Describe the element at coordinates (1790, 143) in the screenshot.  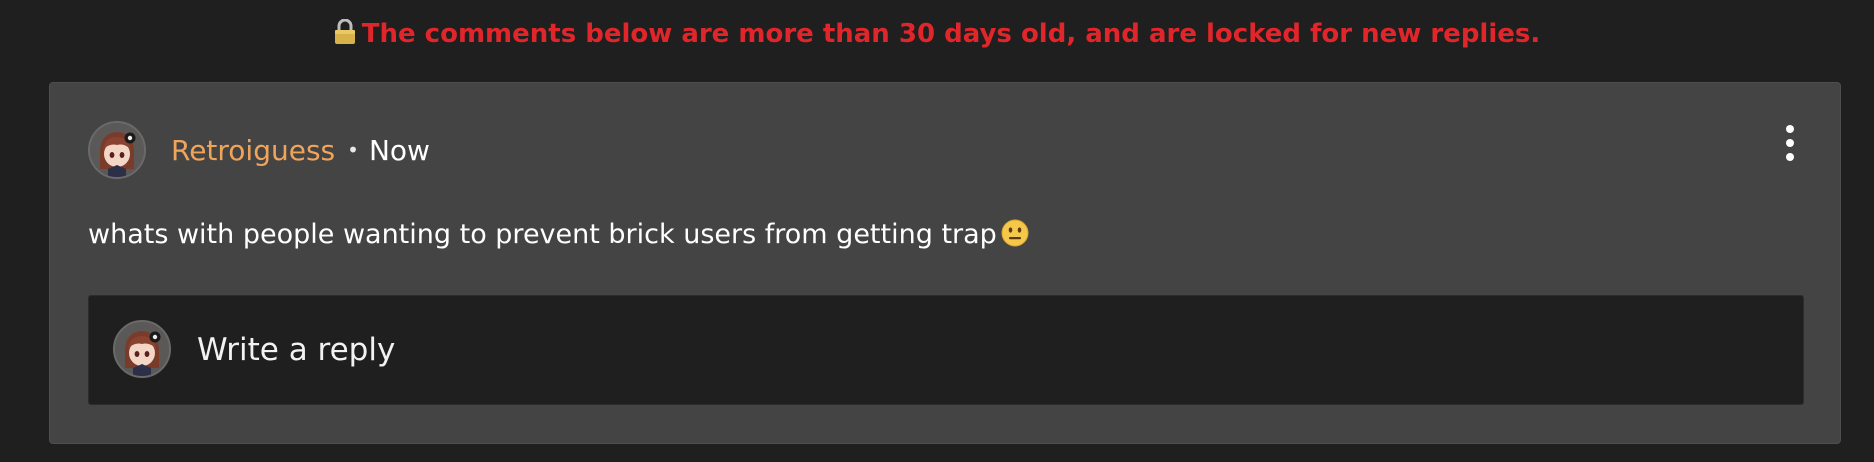
I see `kebab-menu-icon` at that location.